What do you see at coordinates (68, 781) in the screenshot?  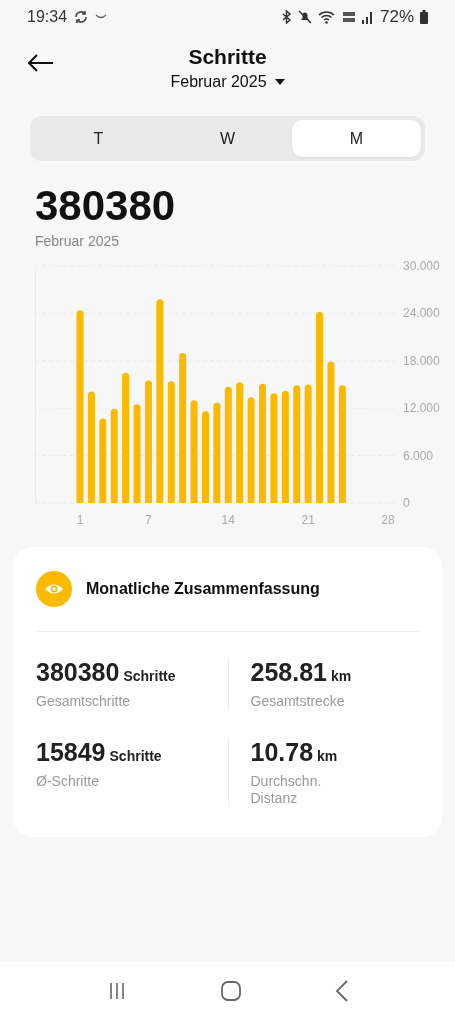 I see `stat-label: Ø-Schritte` at bounding box center [68, 781].